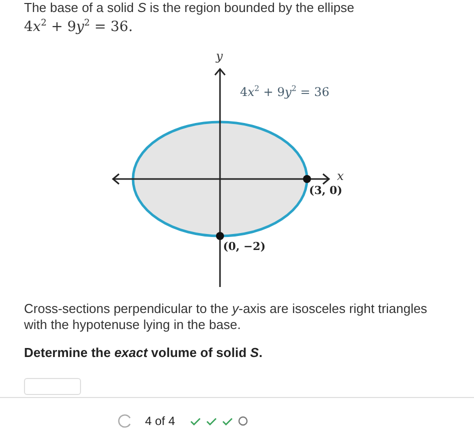 Image resolution: width=474 pixels, height=439 pixels. What do you see at coordinates (225, 317) in the screenshot?
I see `description-text: Cross-sections perpendicular to the y-axis are isosceles right triangles with the hypotenuse lying in the base.` at bounding box center [225, 317].